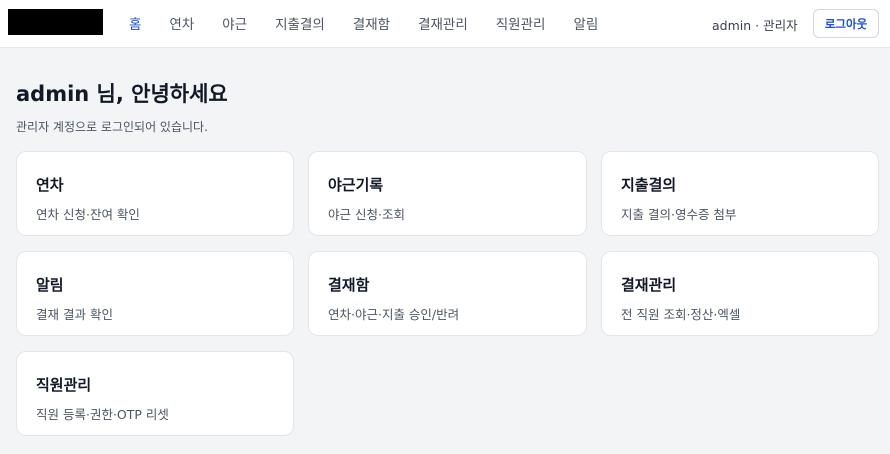 The width and height of the screenshot is (890, 454). Describe the element at coordinates (740, 193) in the screenshot. I see `card-expense: 지출결의 지출 결의·영수증 첨부` at that location.